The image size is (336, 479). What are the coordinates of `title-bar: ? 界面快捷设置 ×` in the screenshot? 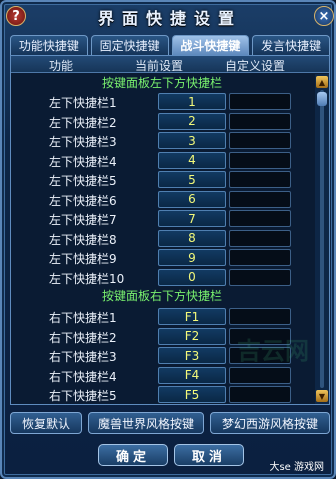 It's located at (169, 17).